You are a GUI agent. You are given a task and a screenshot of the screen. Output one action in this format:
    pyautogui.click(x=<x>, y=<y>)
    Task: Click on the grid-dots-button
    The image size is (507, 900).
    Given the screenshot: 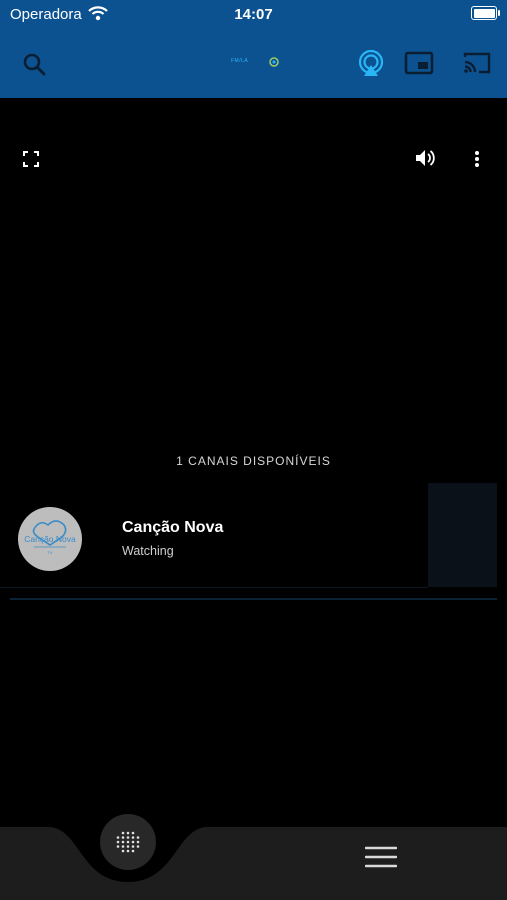 What is the action you would take?
    pyautogui.click(x=128, y=842)
    